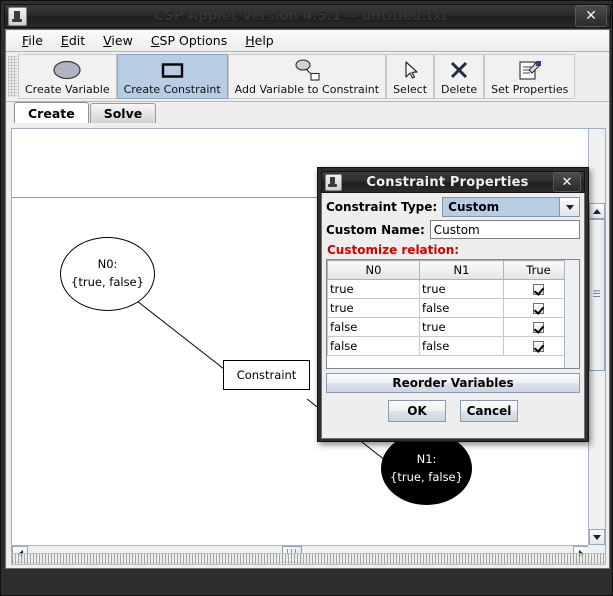 This screenshot has width=613, height=596. What do you see at coordinates (172, 70) in the screenshot?
I see `rectangle-icon` at bounding box center [172, 70].